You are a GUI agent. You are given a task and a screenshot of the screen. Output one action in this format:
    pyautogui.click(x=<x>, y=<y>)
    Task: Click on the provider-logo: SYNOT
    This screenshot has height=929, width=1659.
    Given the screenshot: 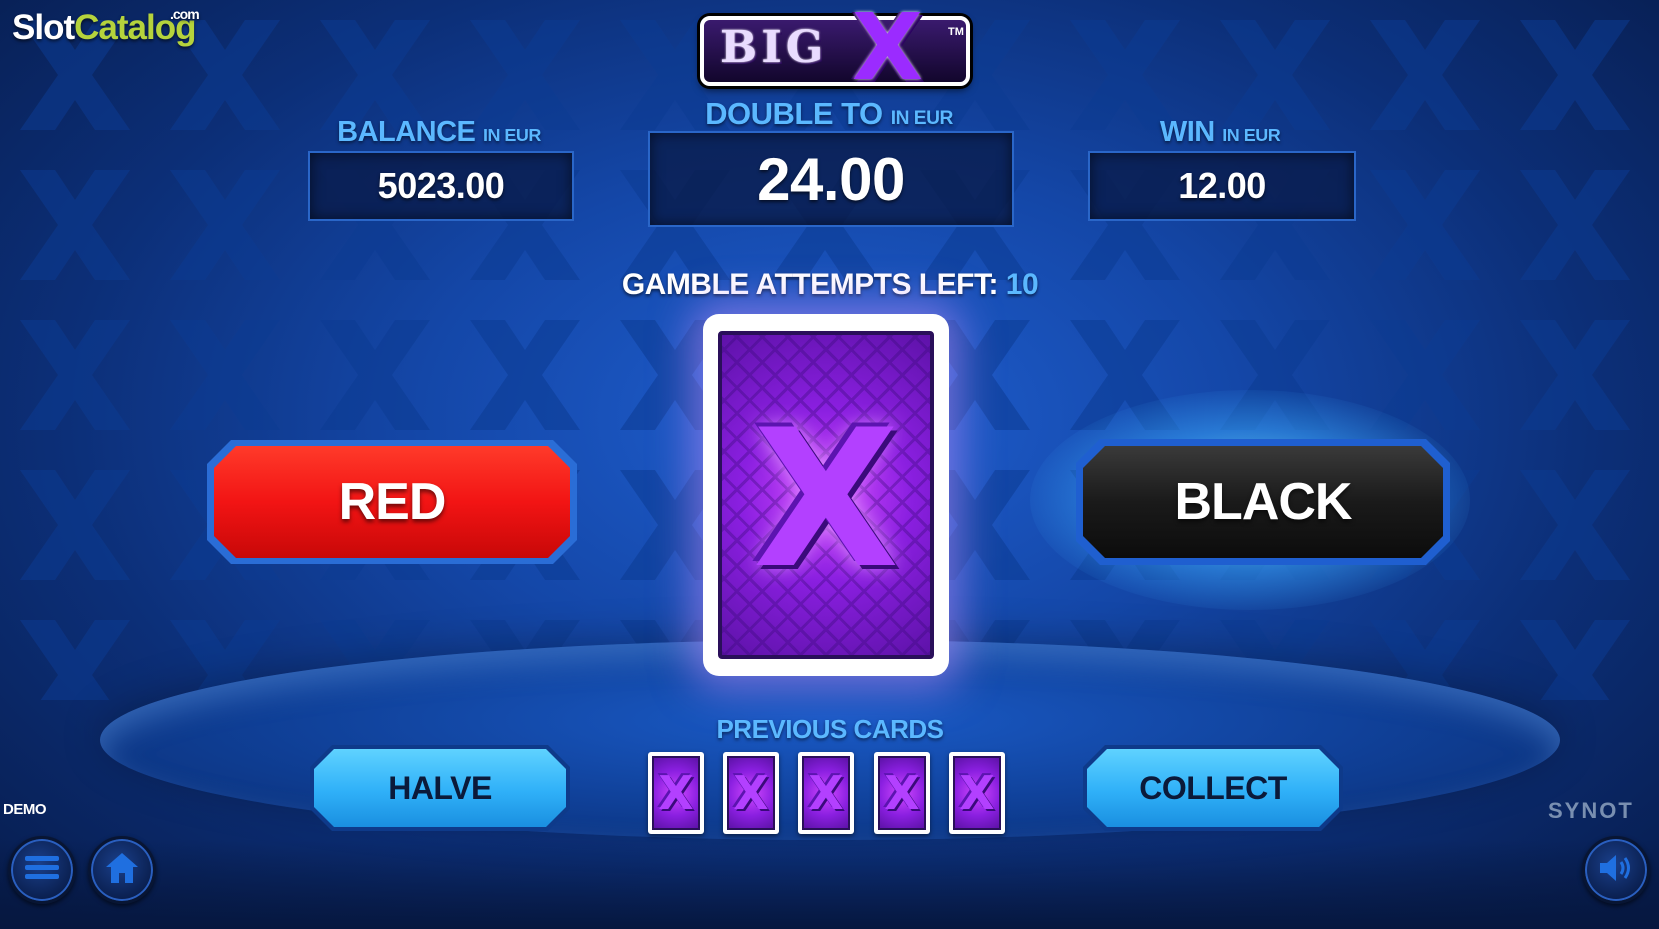 What is the action you would take?
    pyautogui.click(x=1591, y=810)
    